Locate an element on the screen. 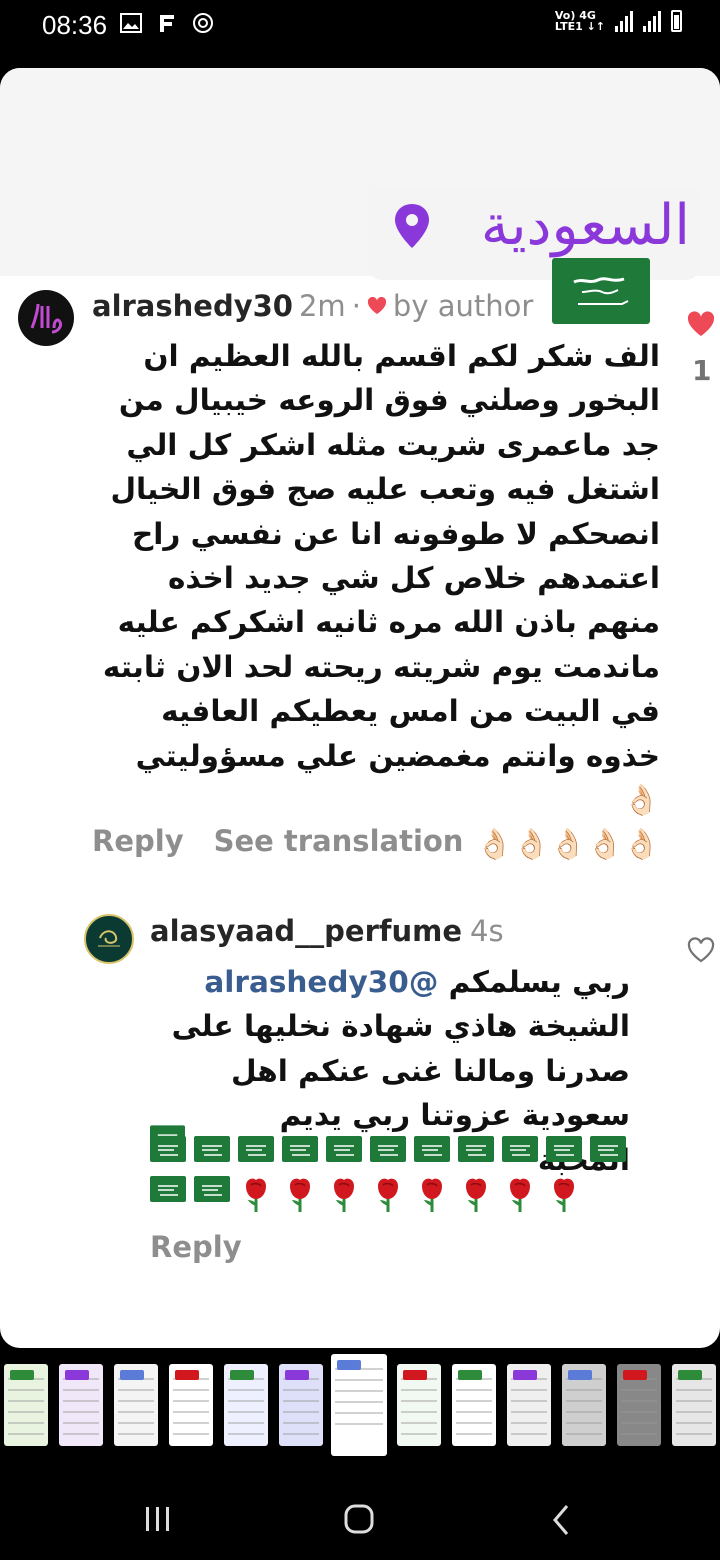 This screenshot has height=1560, width=720. thumbnail-strip is located at coordinates (360, 1405).